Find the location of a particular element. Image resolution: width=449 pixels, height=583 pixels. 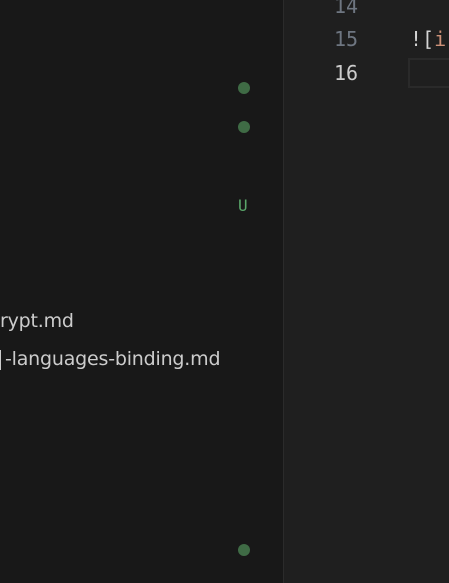

code-token: ! is located at coordinates (416, 39).